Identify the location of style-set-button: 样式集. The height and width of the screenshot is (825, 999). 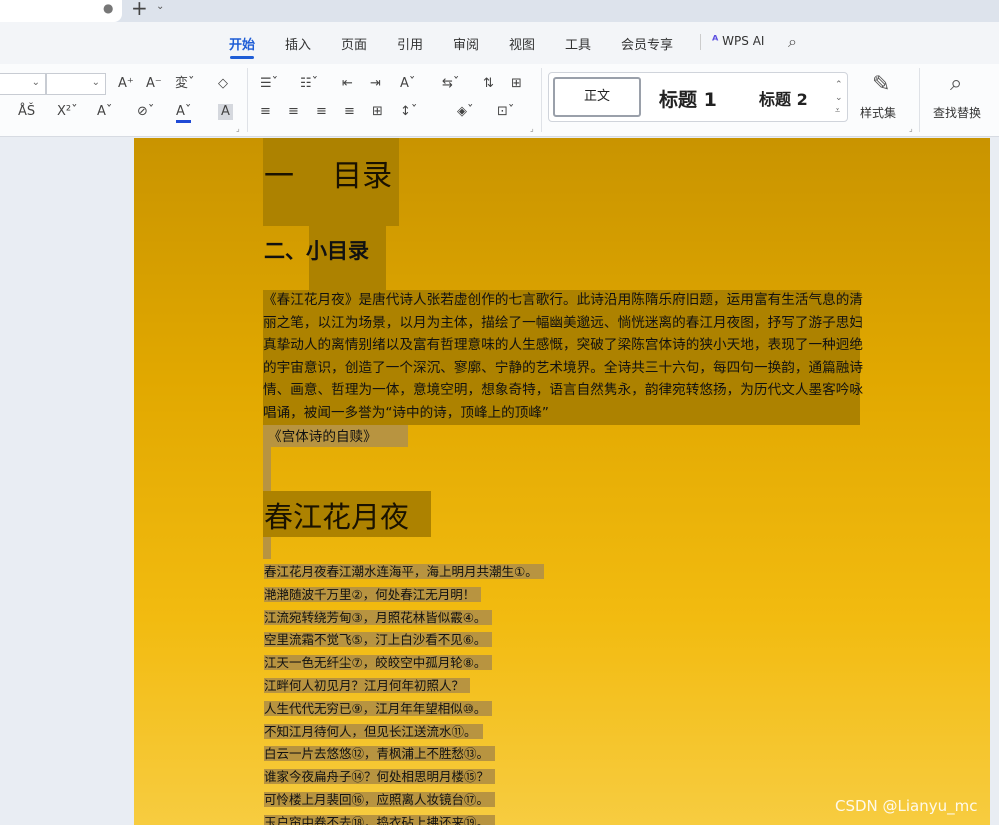
(878, 112).